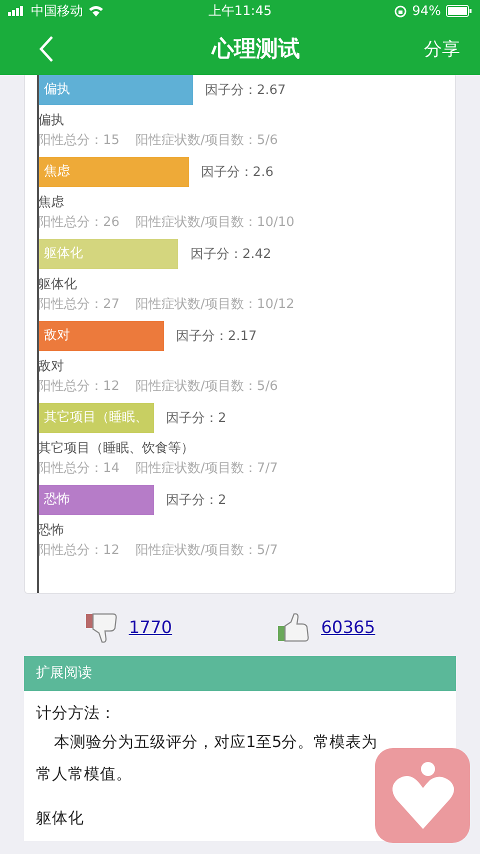  What do you see at coordinates (115, 90) in the screenshot?
I see `factor-bar: 偏执` at bounding box center [115, 90].